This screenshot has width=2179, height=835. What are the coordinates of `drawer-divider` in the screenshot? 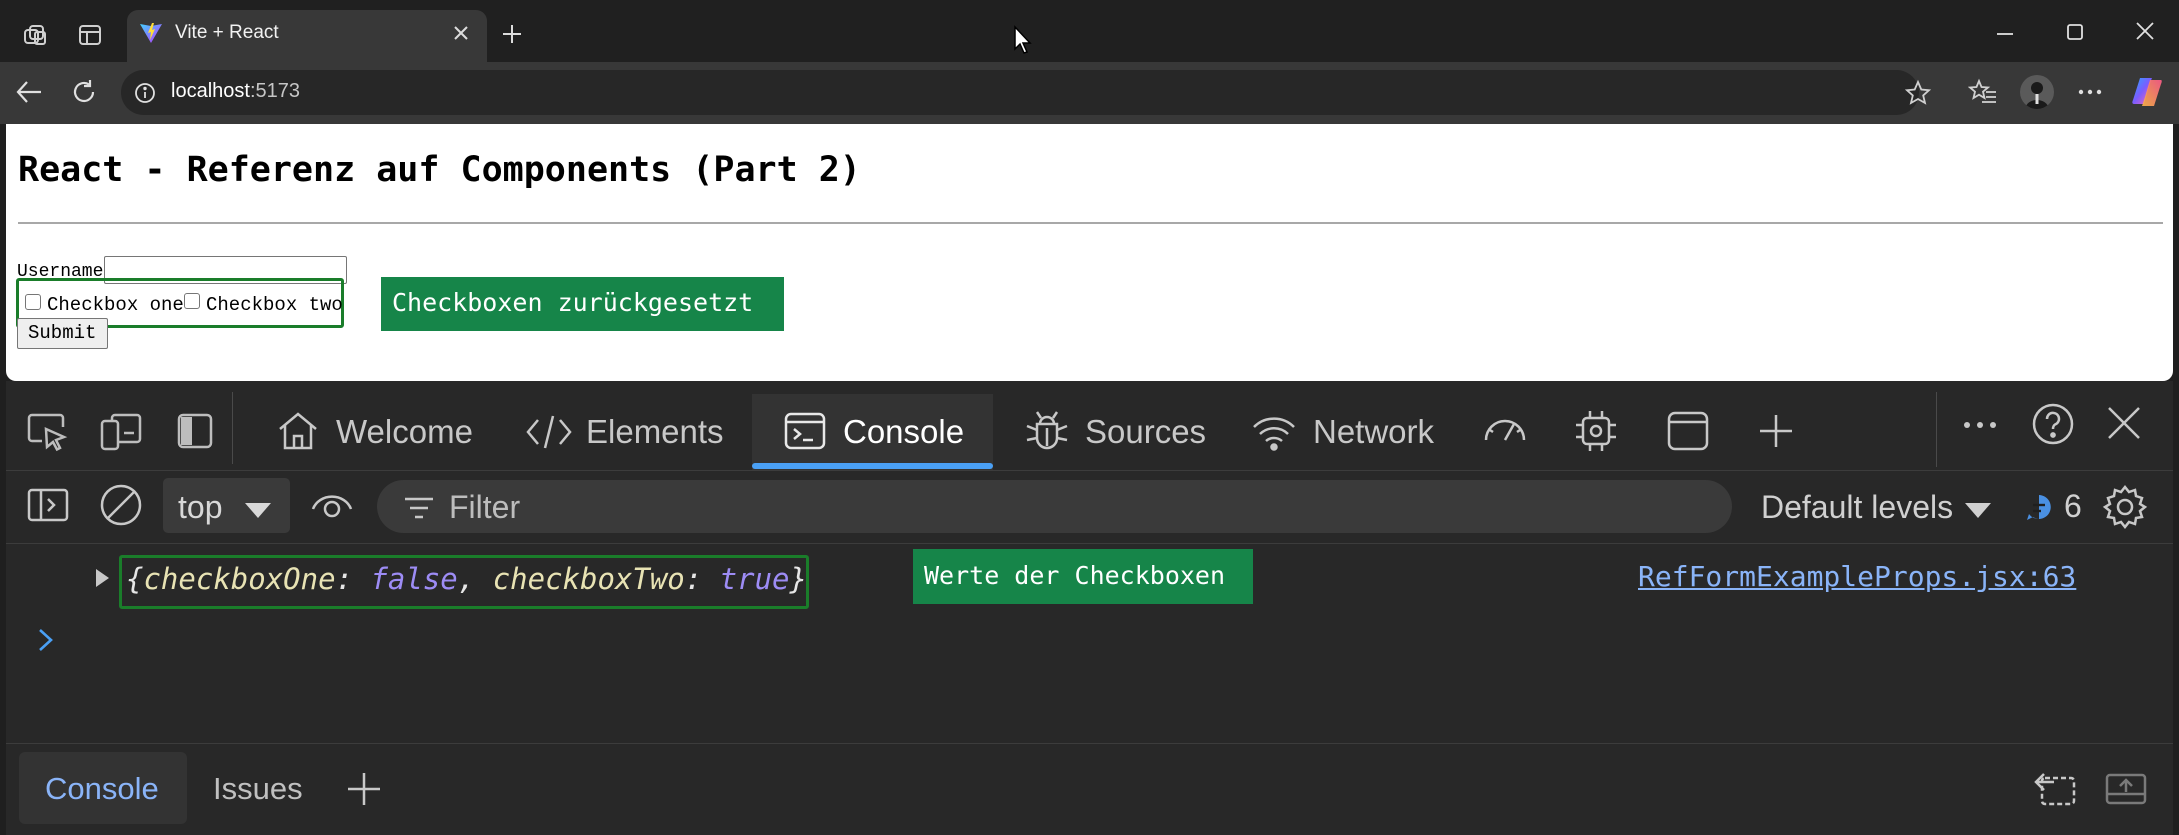 It's located at (1089, 743).